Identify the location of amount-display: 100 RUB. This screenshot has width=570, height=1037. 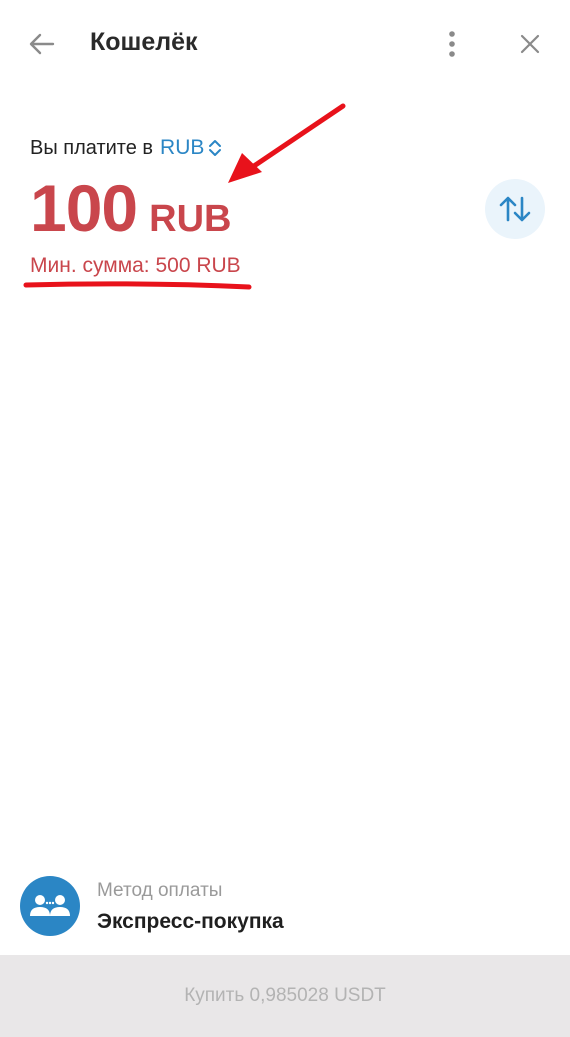
(130, 208).